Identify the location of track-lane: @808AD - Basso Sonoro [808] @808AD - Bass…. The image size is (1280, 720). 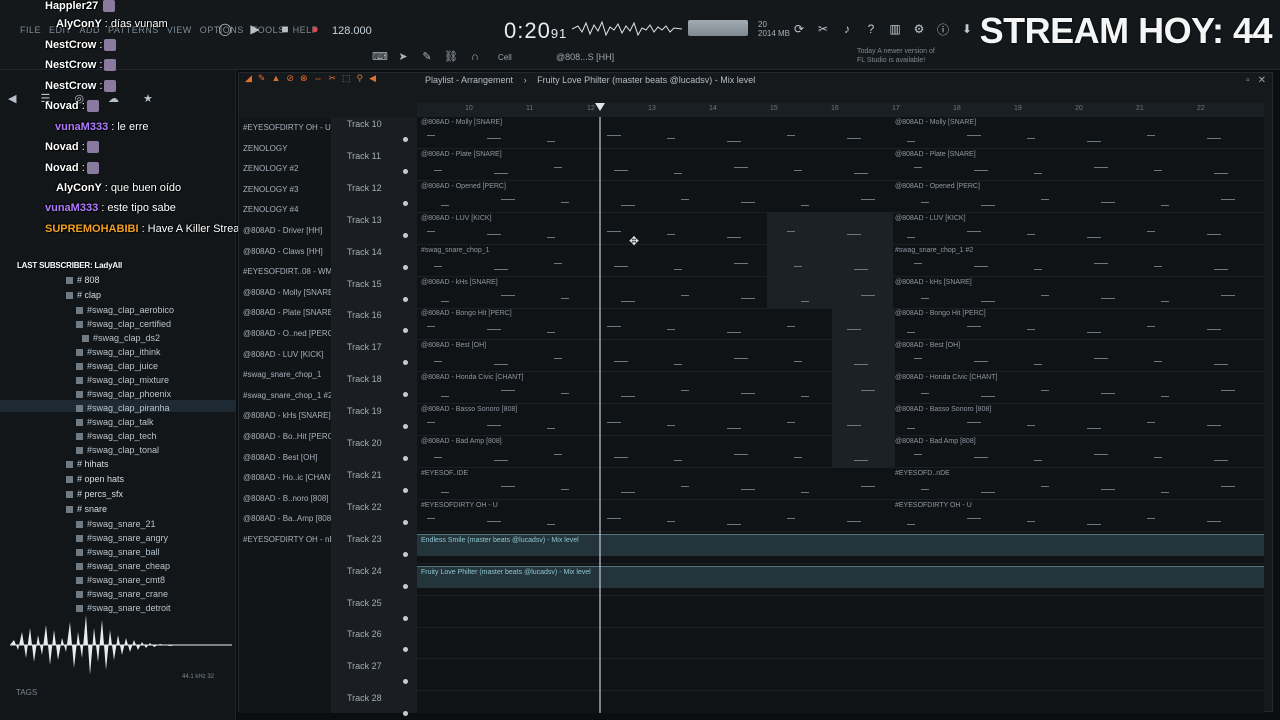
(840, 420).